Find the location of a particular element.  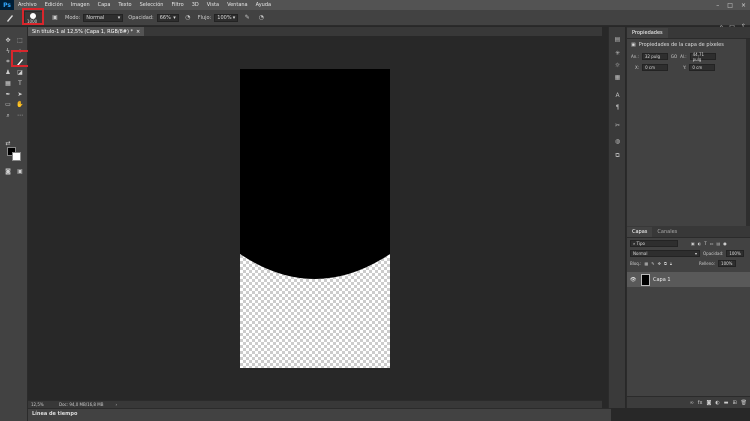

x-field: 0 cm is located at coordinates (655, 67).